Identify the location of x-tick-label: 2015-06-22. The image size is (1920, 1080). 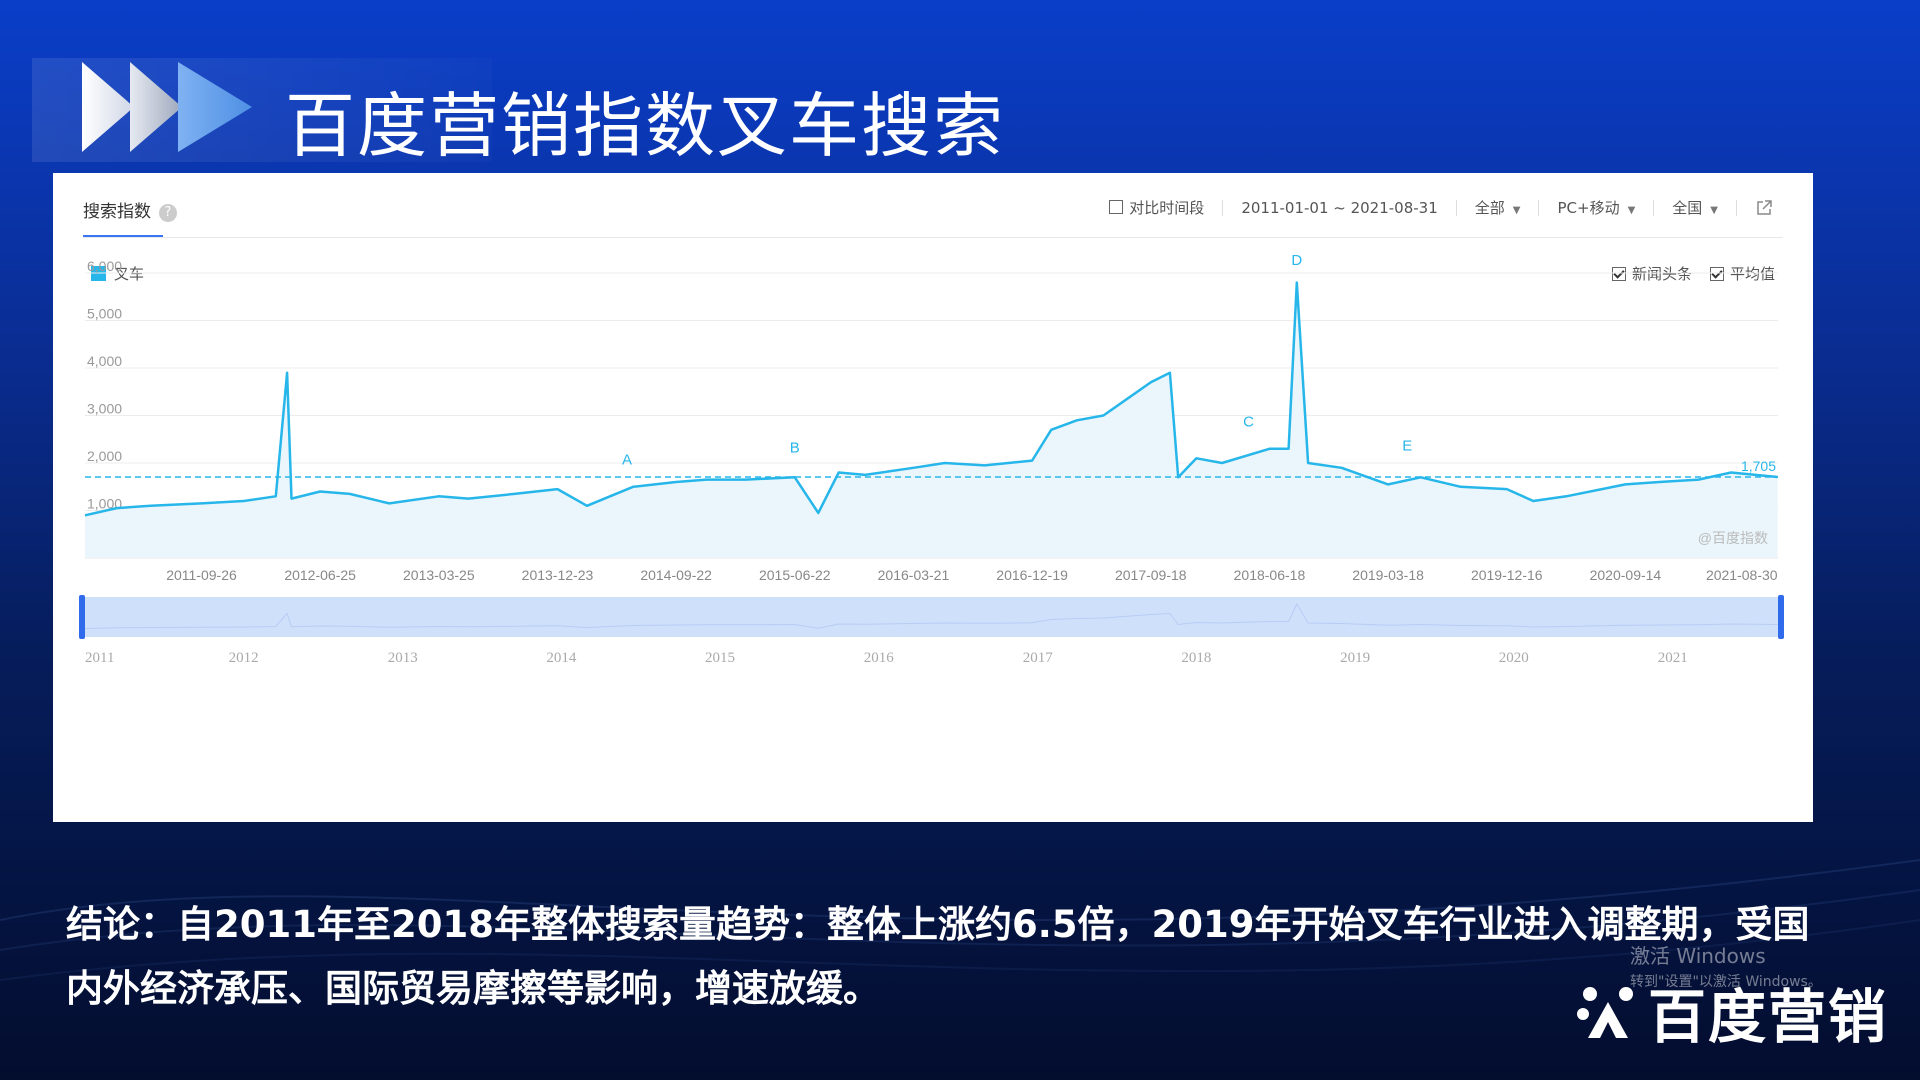
(795, 575).